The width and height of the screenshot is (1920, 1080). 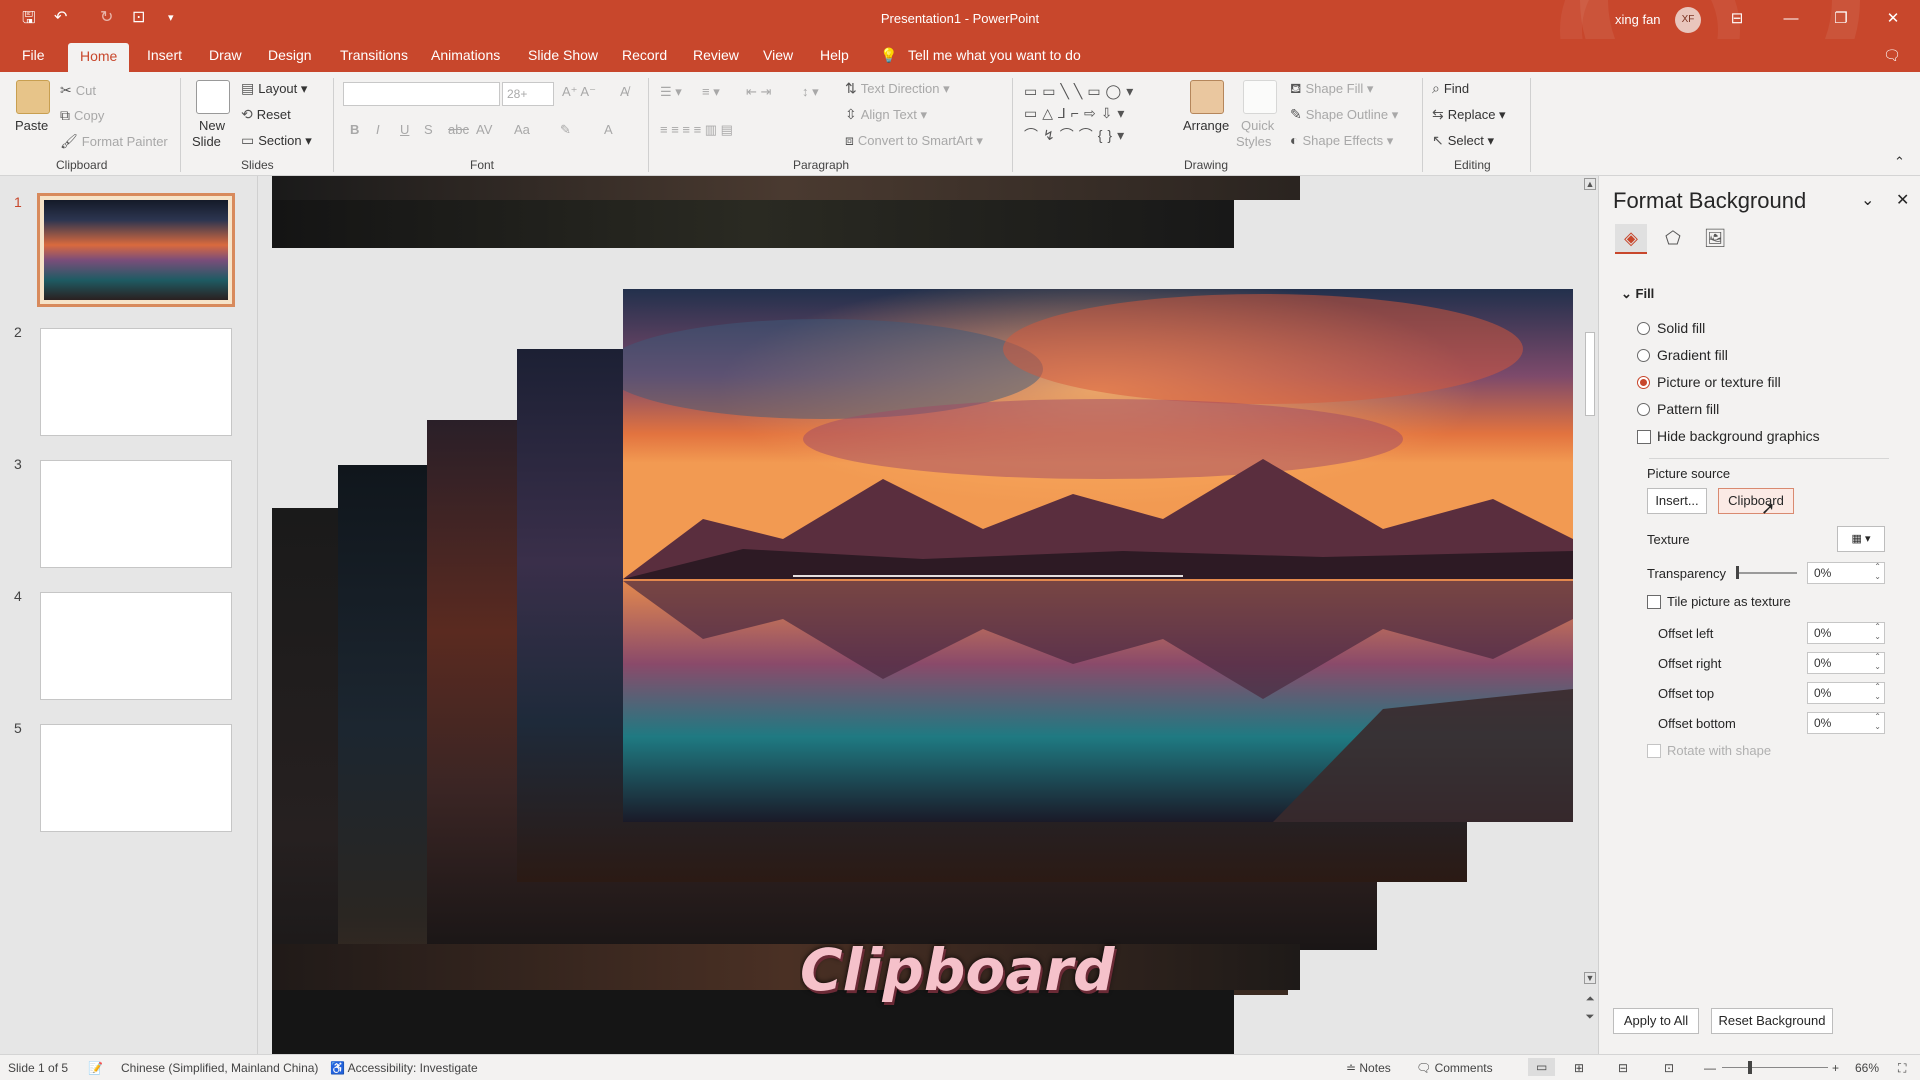 What do you see at coordinates (563, 55) in the screenshot?
I see `tab-slide-show: Slide Show` at bounding box center [563, 55].